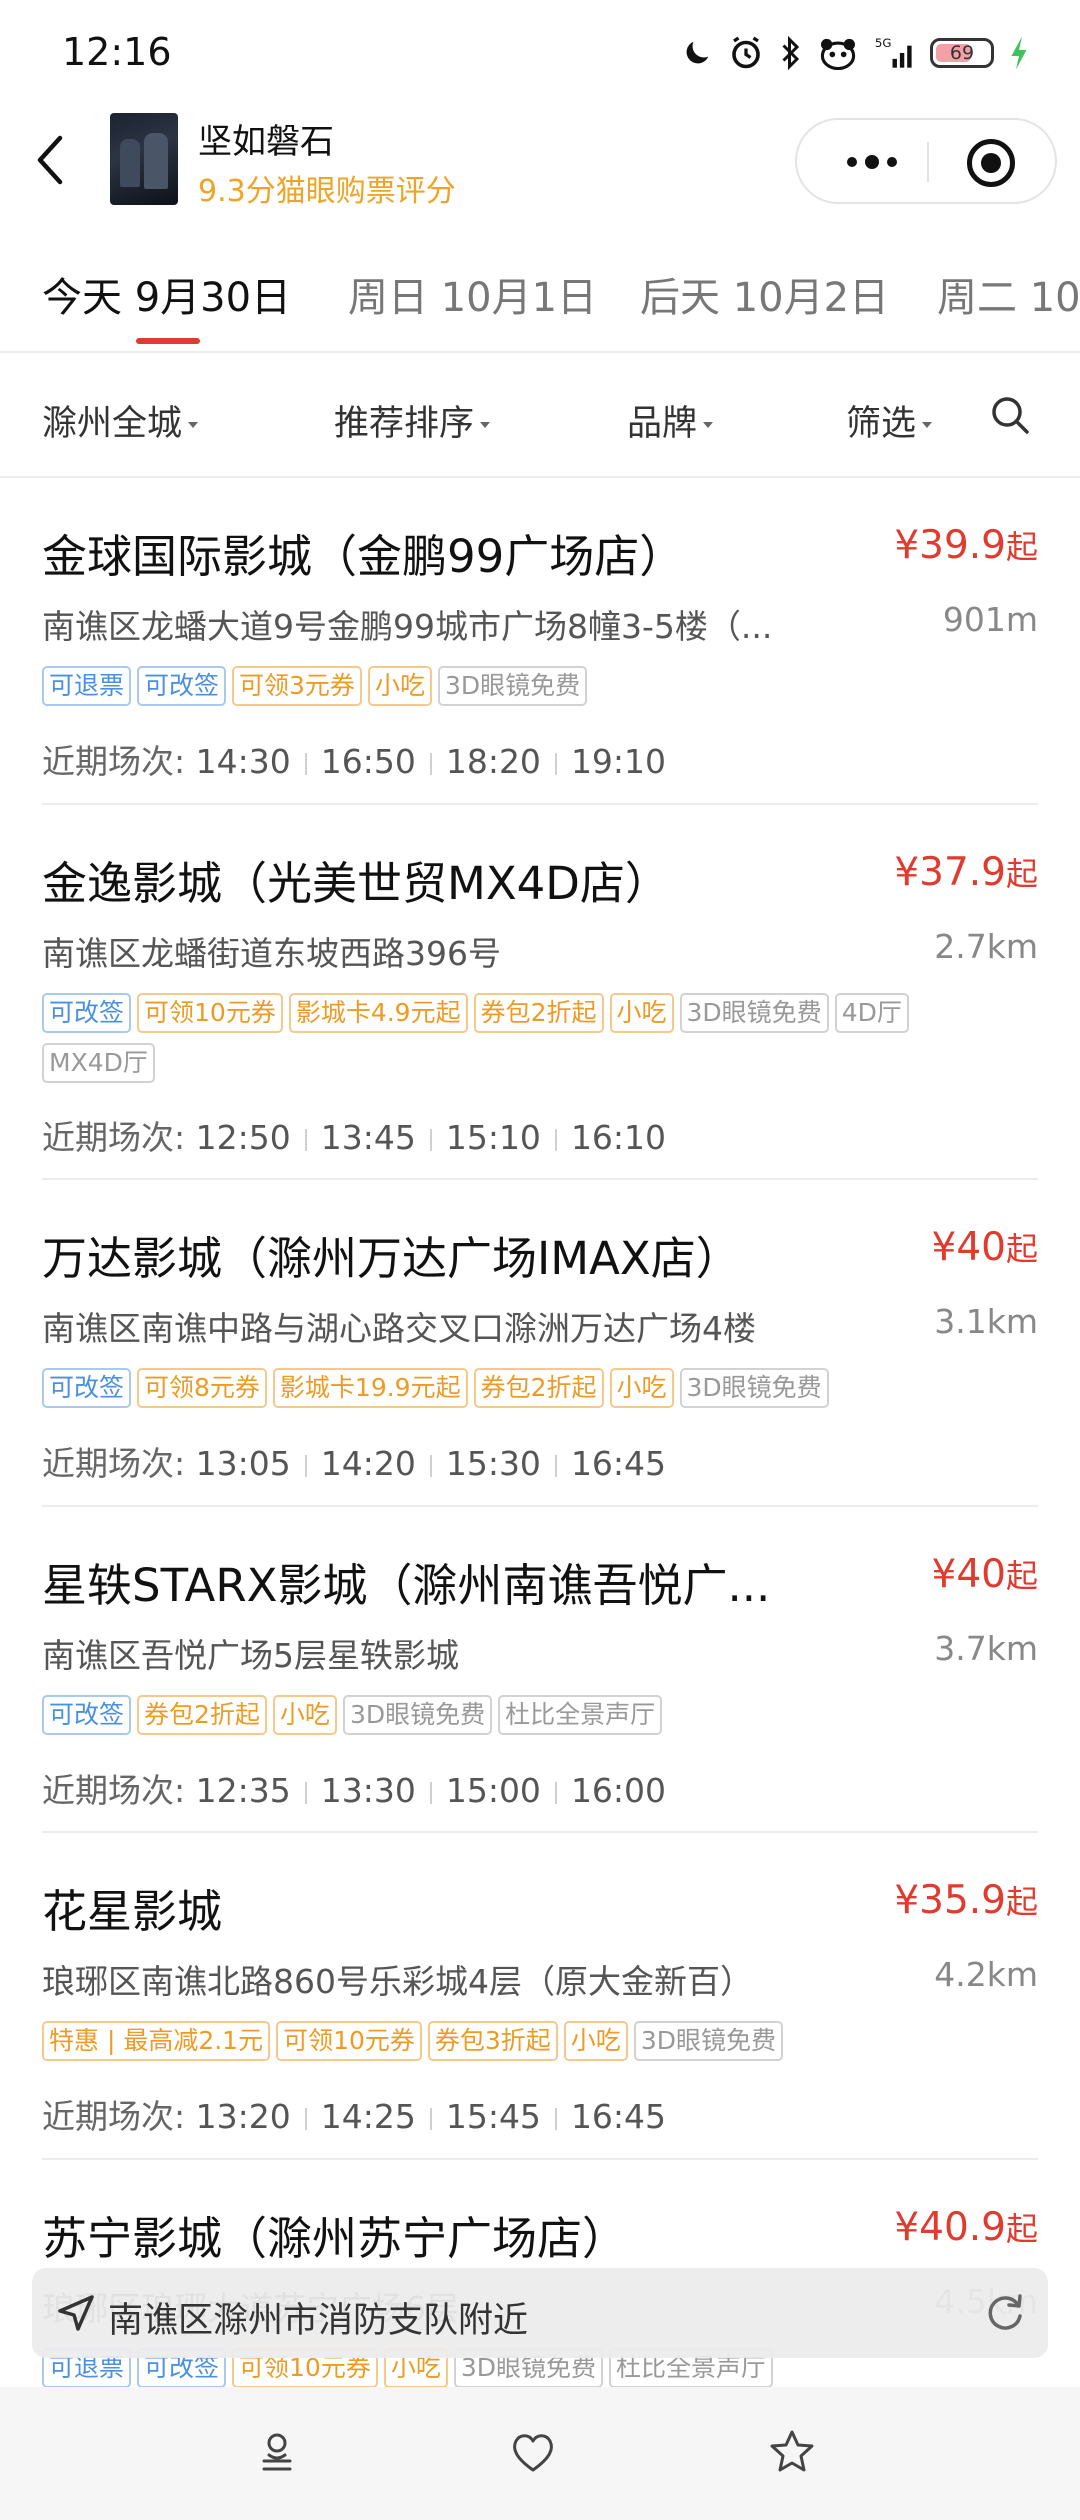 The height and width of the screenshot is (2520, 1080). I want to click on cinema-tags: 可改签 可领8元券 影城卡19.9元起 券包2折起 小吃 3D眼镜免费, so click(522, 1393).